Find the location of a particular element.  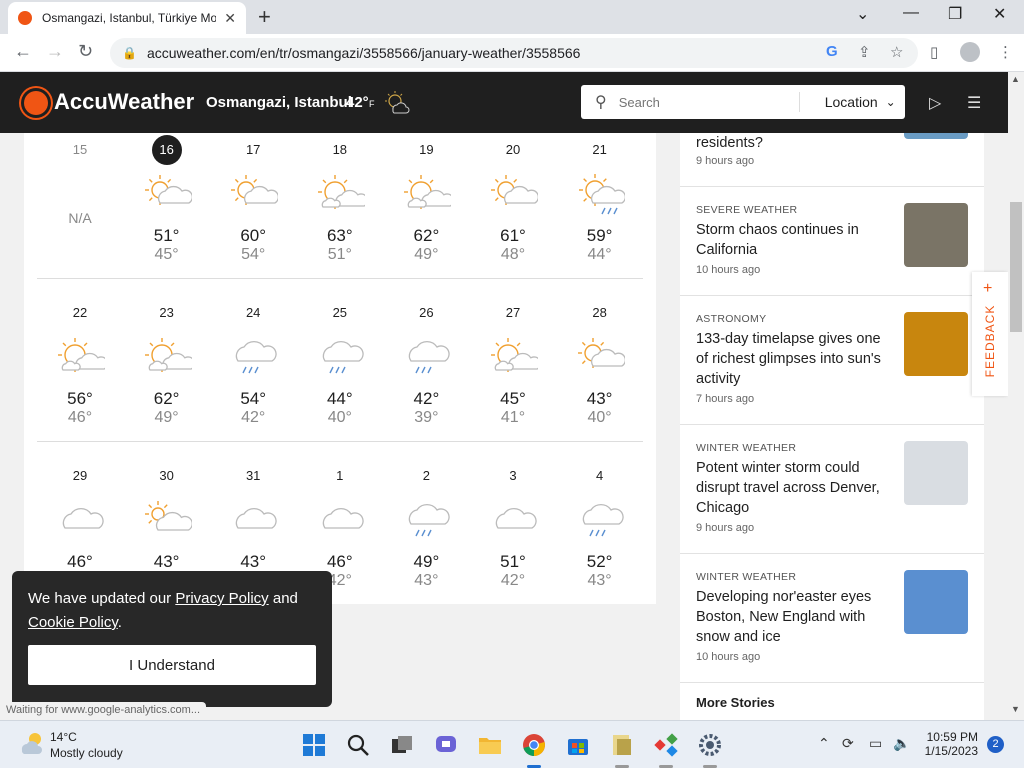

brand-logo: AccuWeather is located at coordinates (124, 102).